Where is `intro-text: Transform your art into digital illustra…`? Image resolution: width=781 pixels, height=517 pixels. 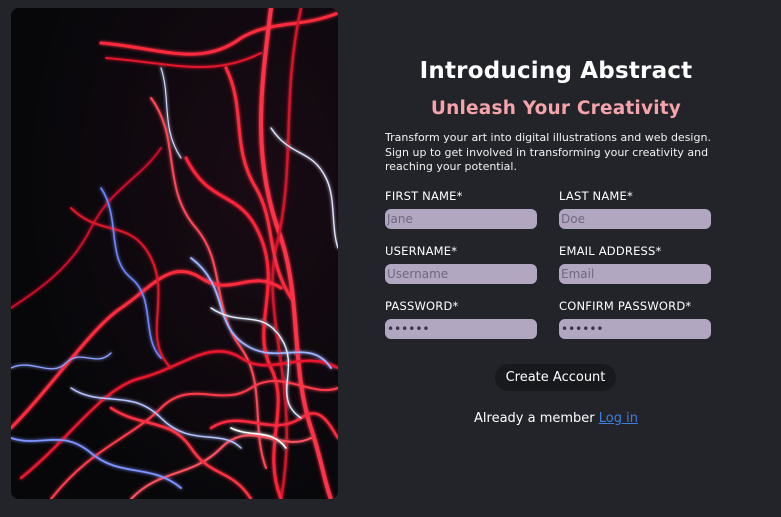 intro-text: Transform your art into digital illustra… is located at coordinates (548, 152).